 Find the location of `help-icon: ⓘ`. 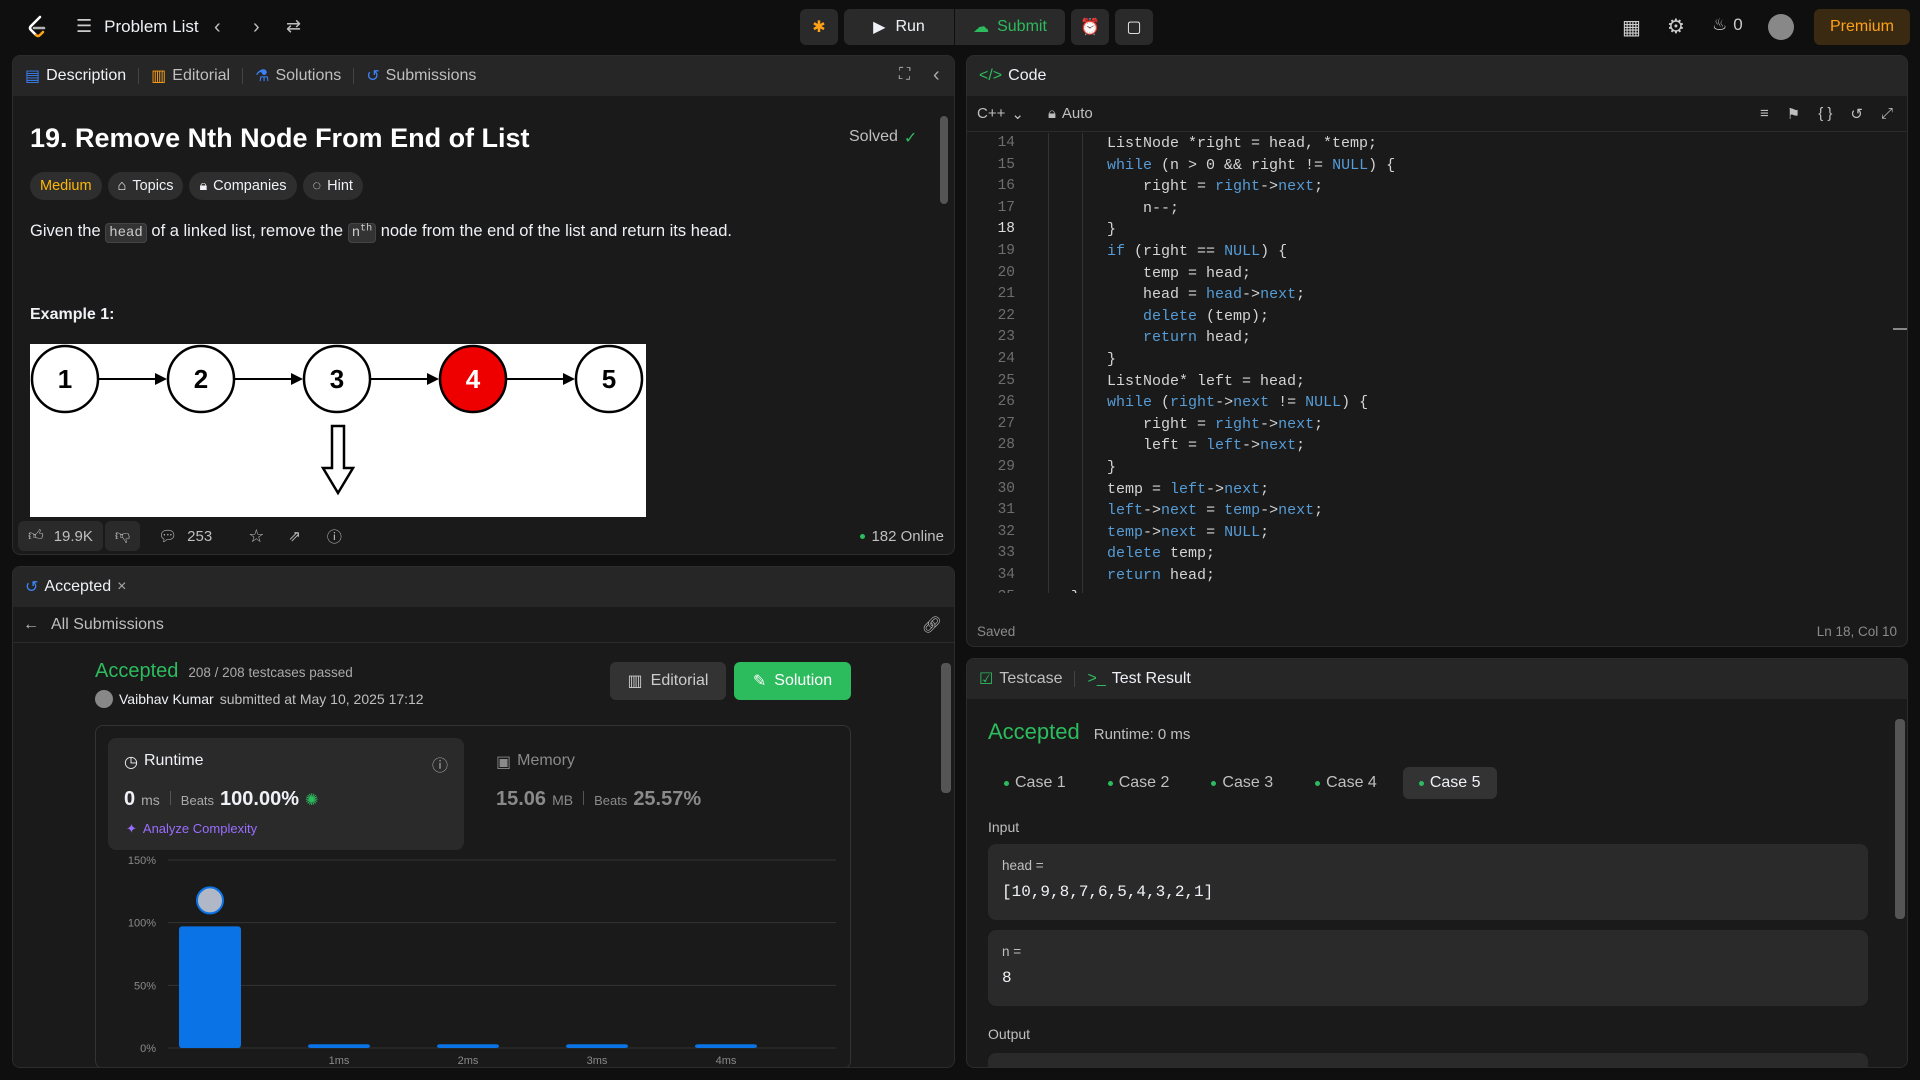

help-icon: ⓘ is located at coordinates (334, 536).